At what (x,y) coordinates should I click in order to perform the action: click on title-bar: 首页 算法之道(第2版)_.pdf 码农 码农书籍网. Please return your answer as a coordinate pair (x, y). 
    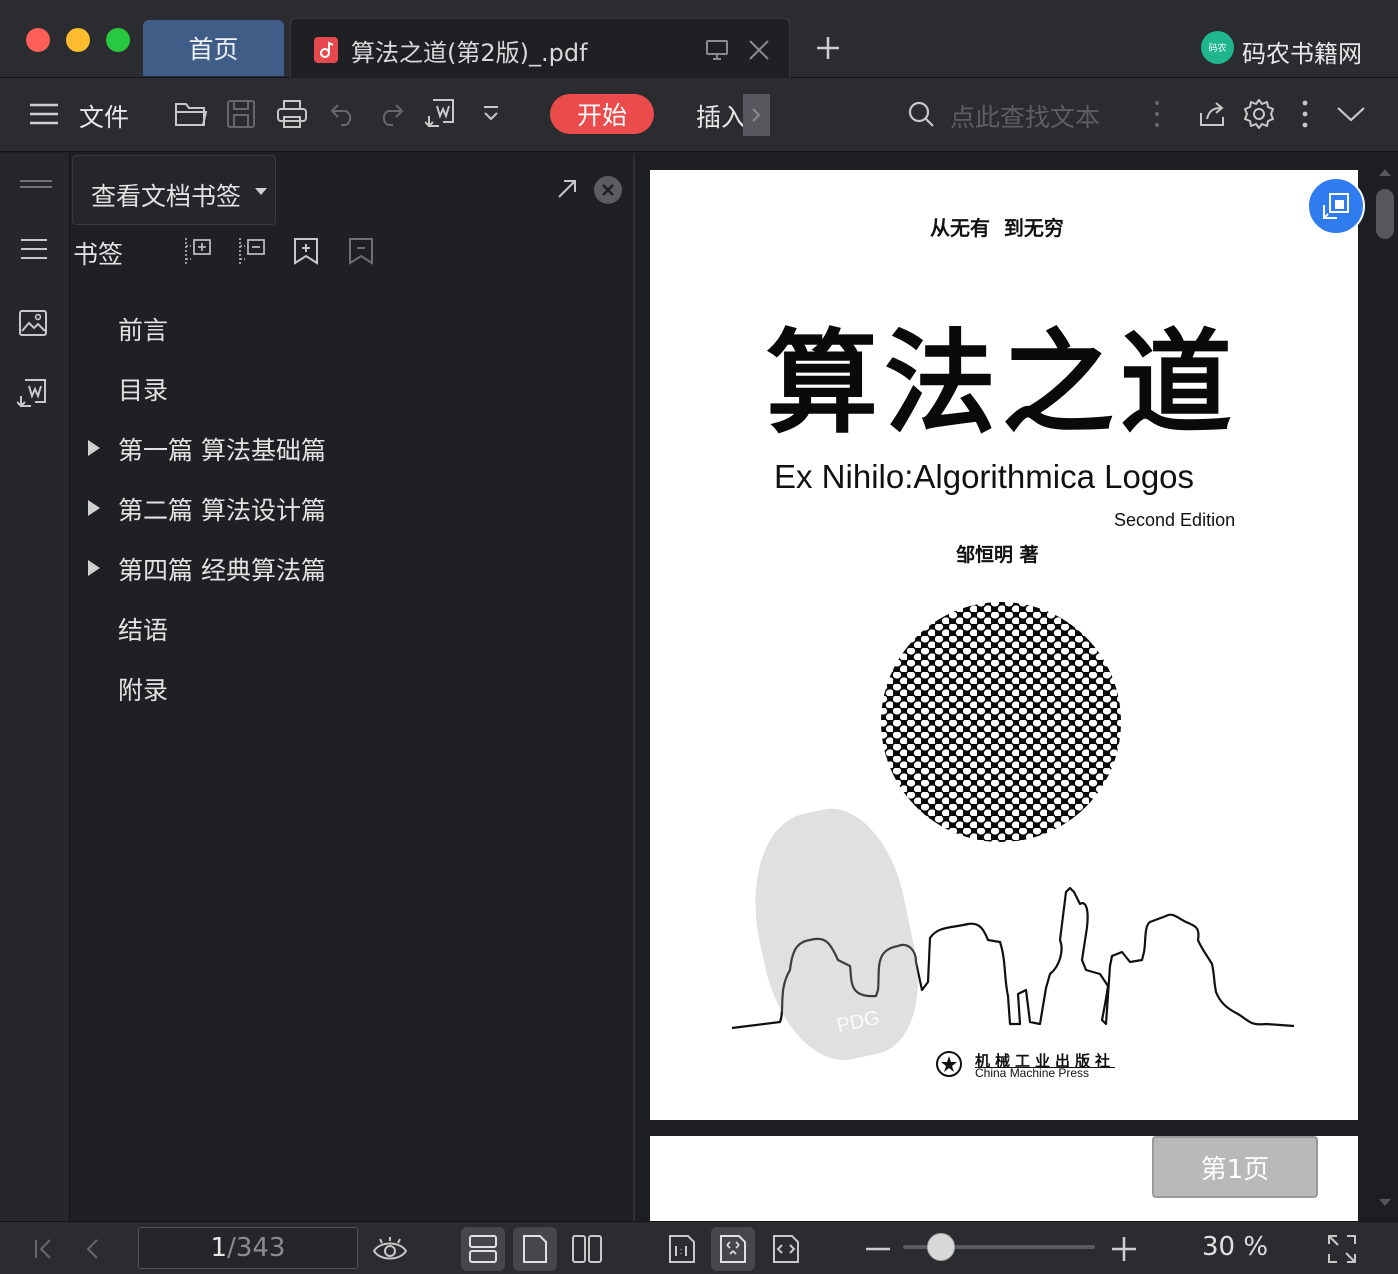
    Looking at the image, I should click on (699, 39).